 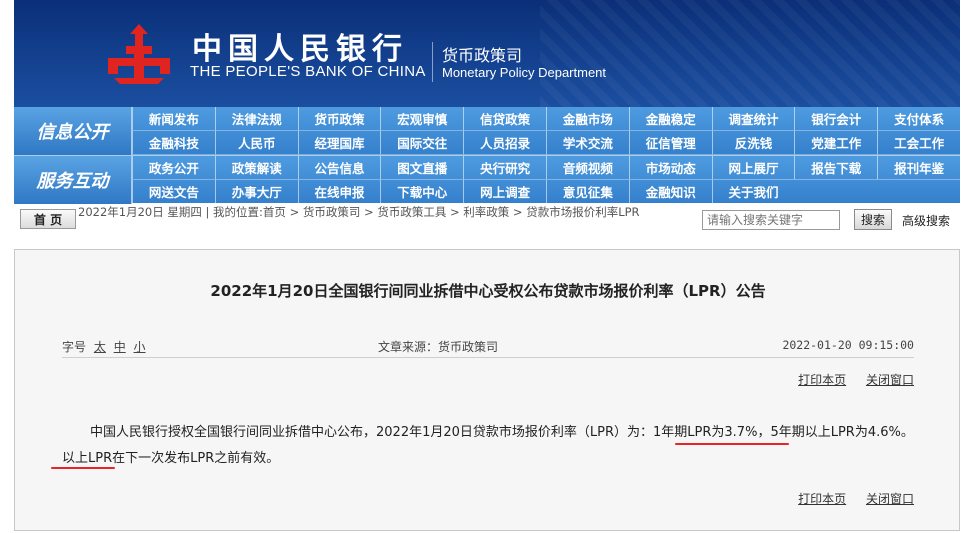 I want to click on nav-item-service-2: 公告信息, so click(x=339, y=168).